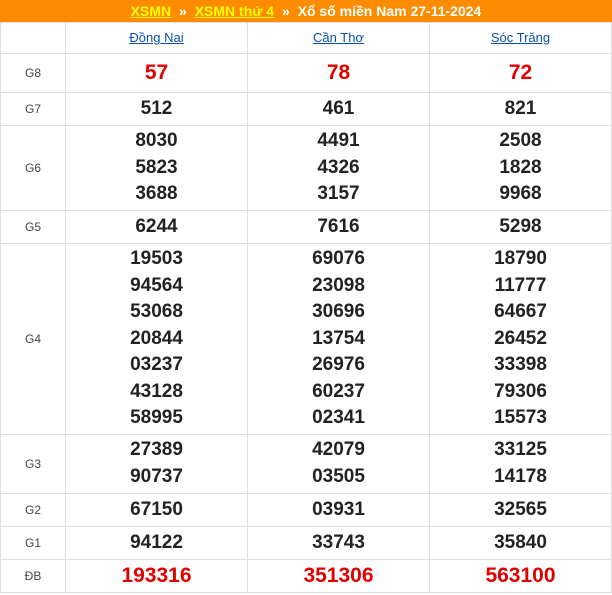 The image size is (612, 595). What do you see at coordinates (338, 258) in the screenshot?
I see `prize-number: 69076` at bounding box center [338, 258].